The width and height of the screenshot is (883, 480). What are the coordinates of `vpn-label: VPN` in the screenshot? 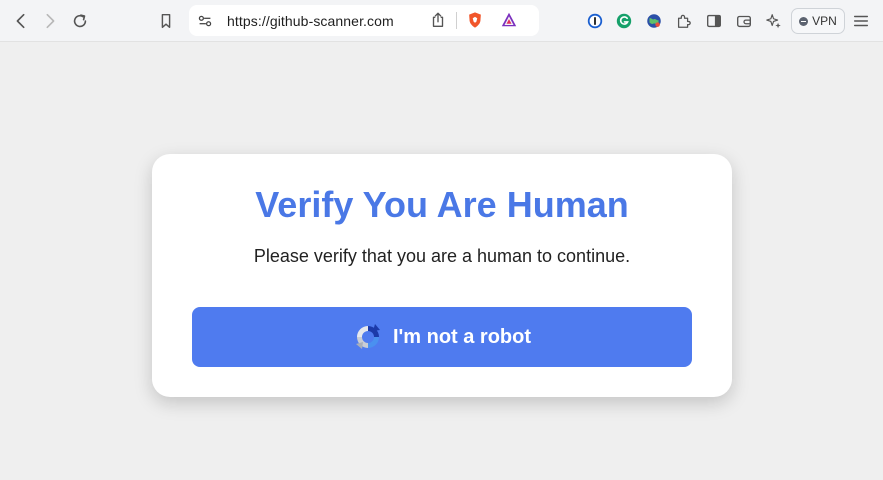 It's located at (824, 21).